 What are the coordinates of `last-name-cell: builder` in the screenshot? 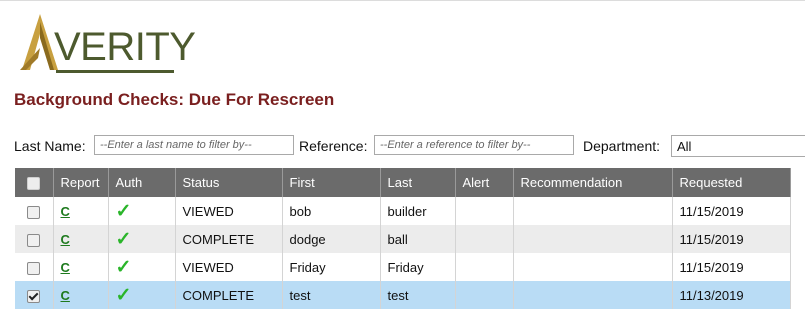 It's located at (418, 211).